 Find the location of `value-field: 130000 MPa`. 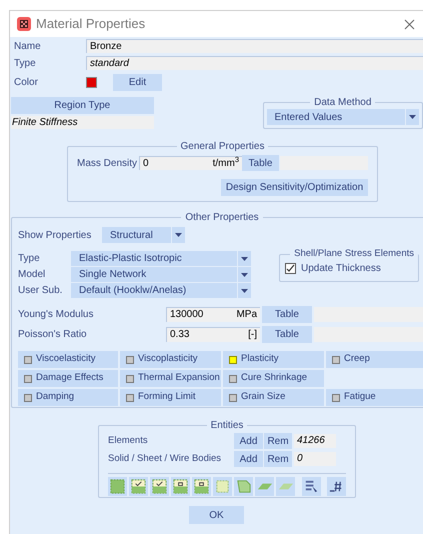

value-field: 130000 MPa is located at coordinates (213, 314).